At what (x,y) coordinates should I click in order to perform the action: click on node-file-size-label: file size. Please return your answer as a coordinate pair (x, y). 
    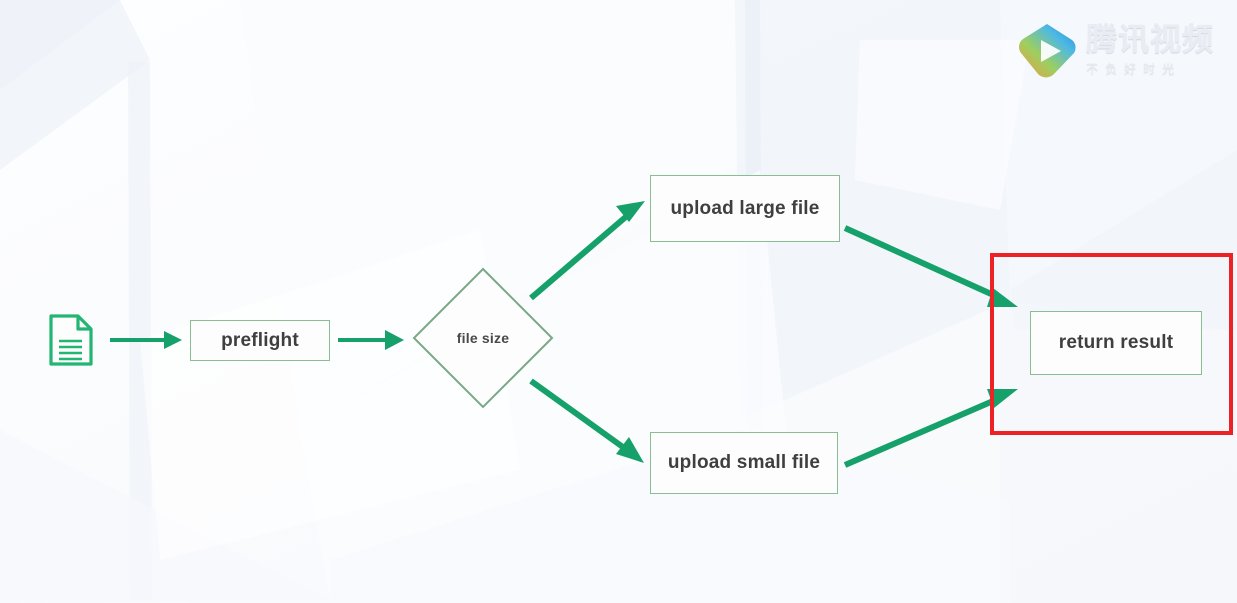
    Looking at the image, I should click on (483, 338).